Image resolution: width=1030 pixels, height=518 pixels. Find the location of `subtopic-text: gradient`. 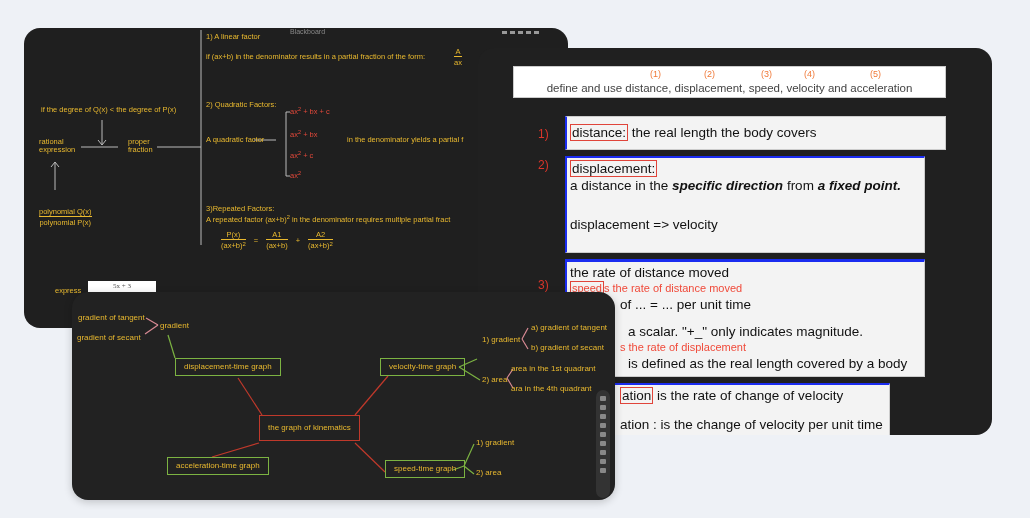

subtopic-text: gradient is located at coordinates (174, 326).